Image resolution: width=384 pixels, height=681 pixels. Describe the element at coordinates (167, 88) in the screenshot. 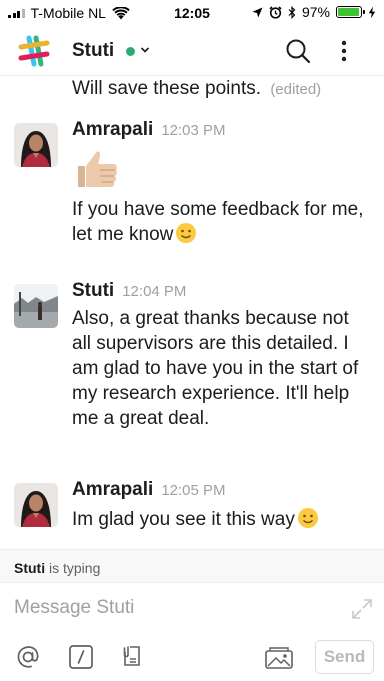

I see `previous-message-text: Will save these points.` at that location.